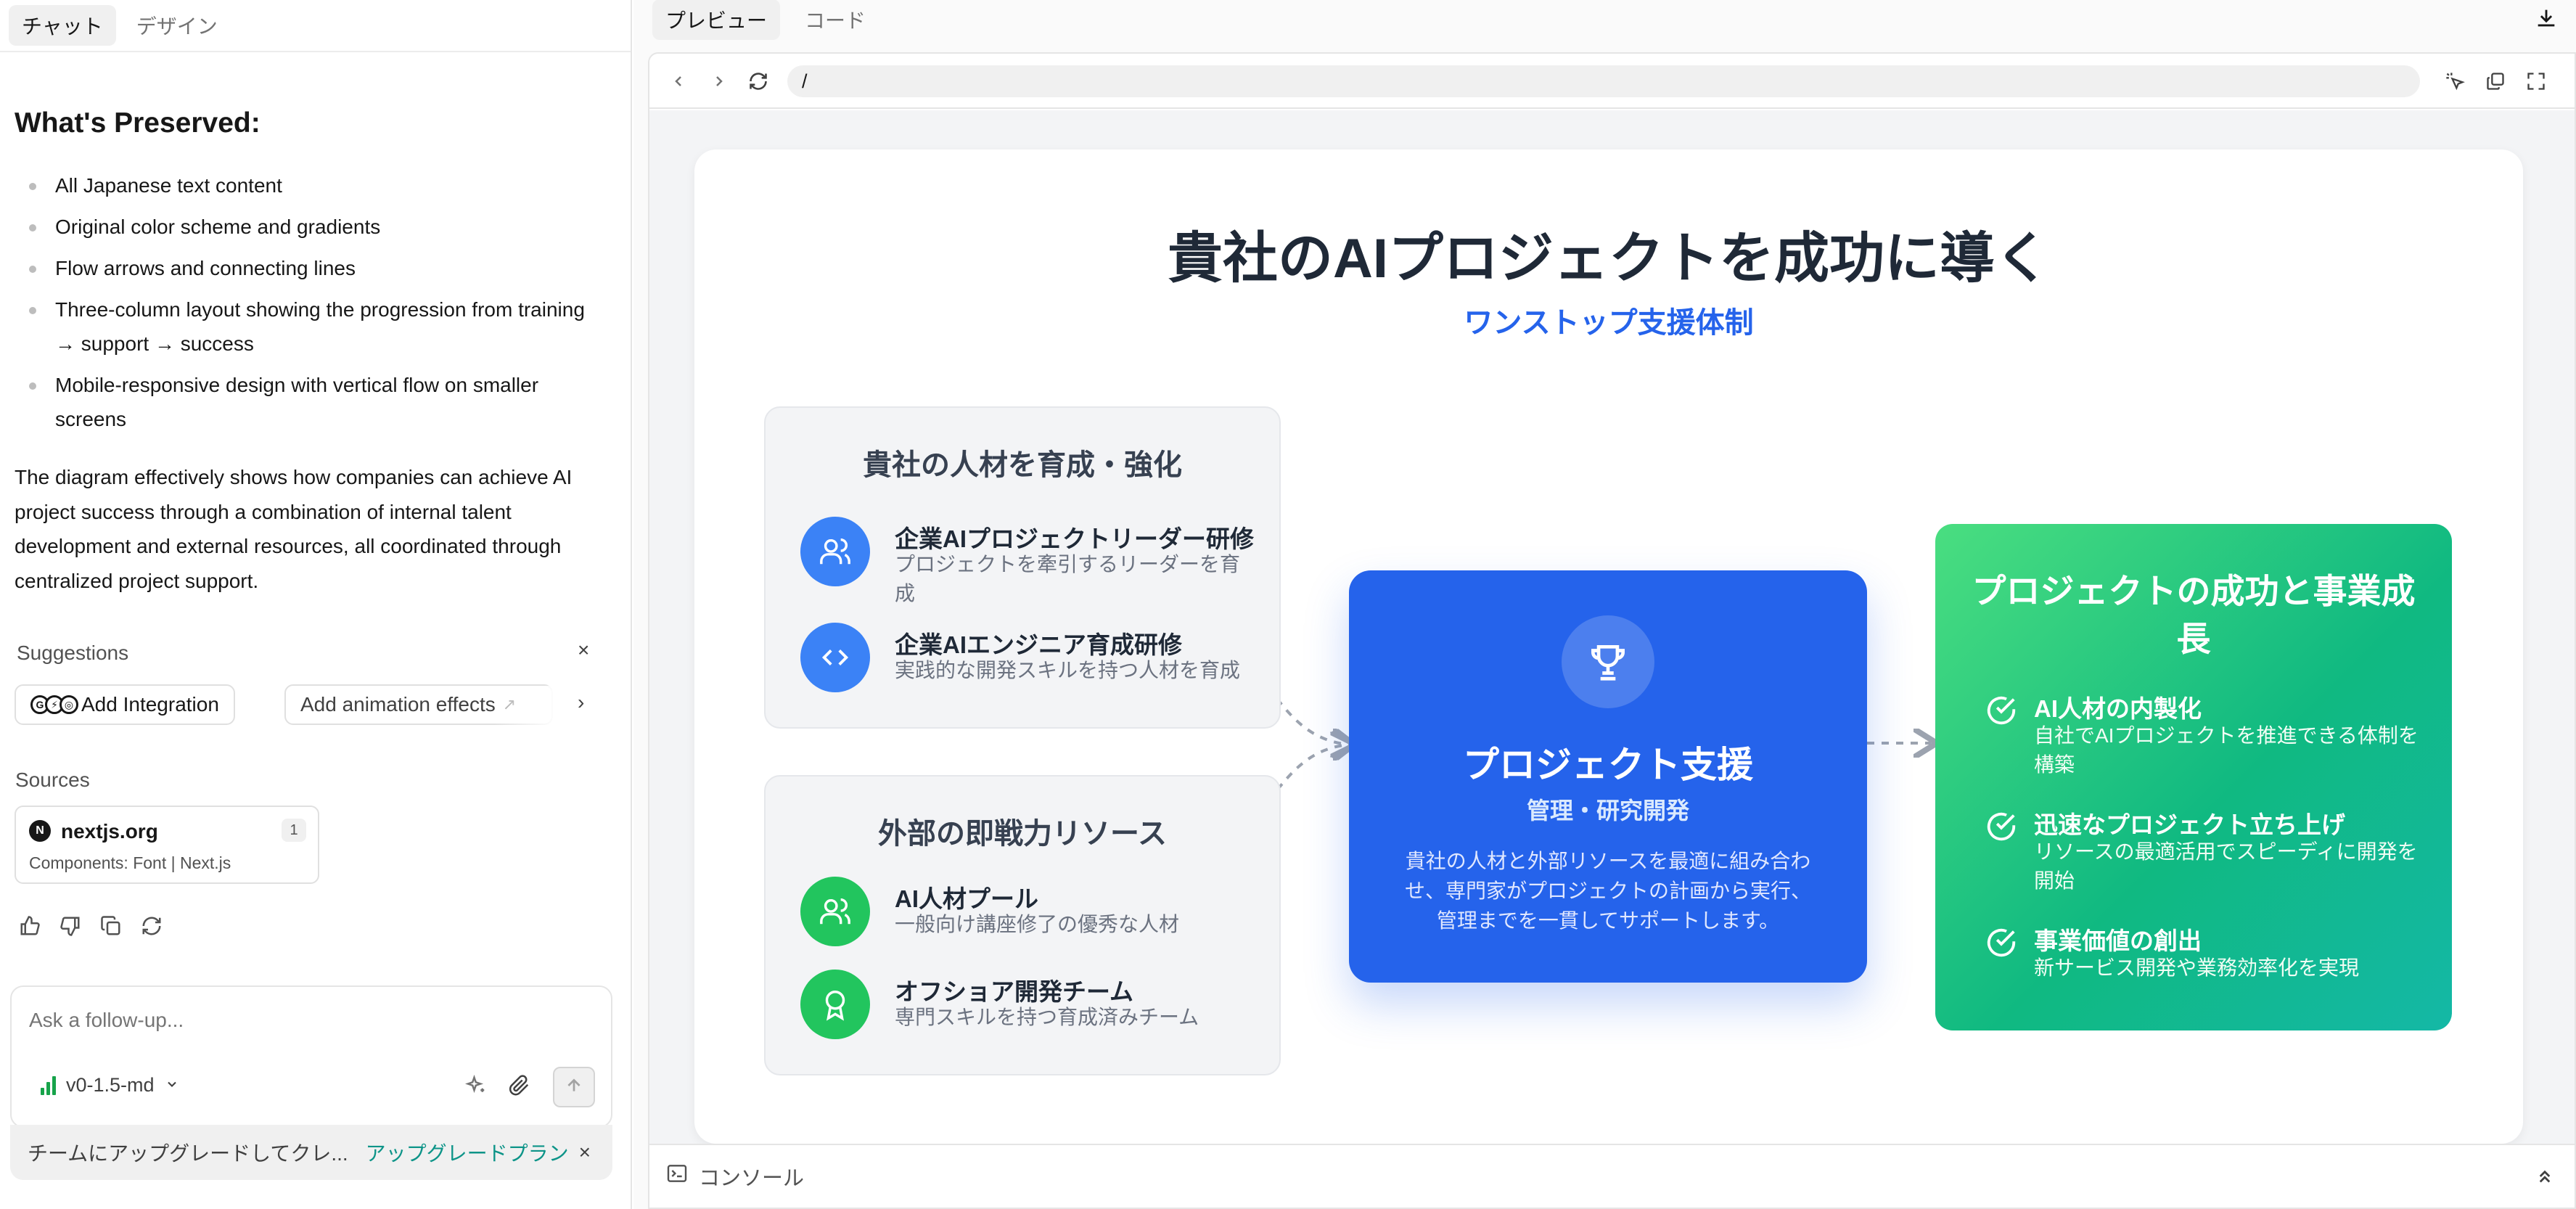 This screenshot has height=1209, width=2576. What do you see at coordinates (1609, 259) in the screenshot?
I see `page-title: 貴社のAIプロジェクトを成功に導く` at bounding box center [1609, 259].